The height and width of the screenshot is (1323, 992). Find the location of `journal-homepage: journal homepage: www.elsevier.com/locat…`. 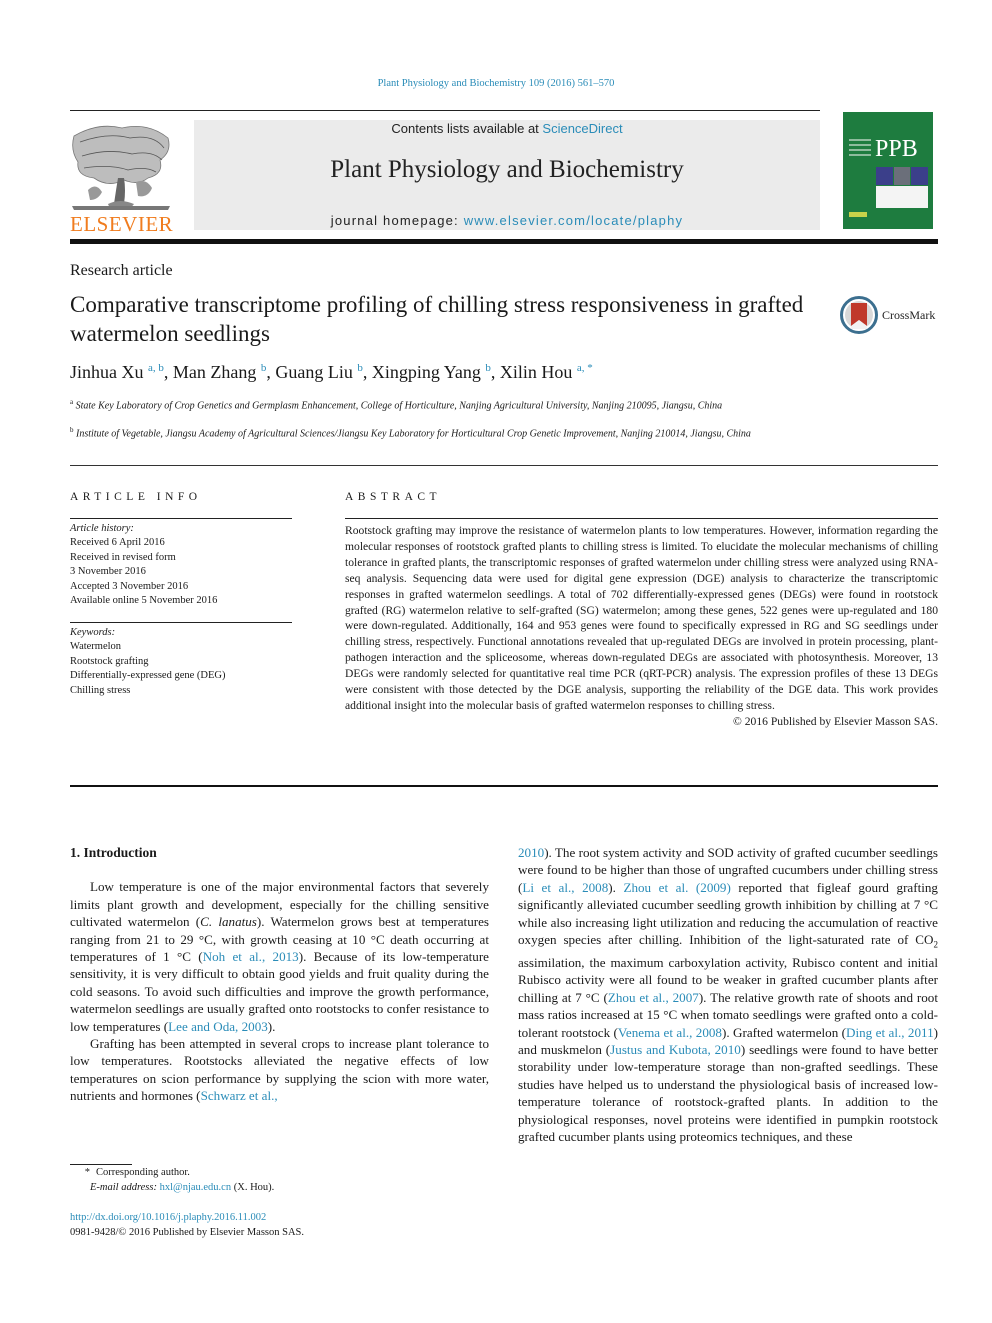

journal-homepage: journal homepage: www.elsevier.com/locat… is located at coordinates (507, 220).